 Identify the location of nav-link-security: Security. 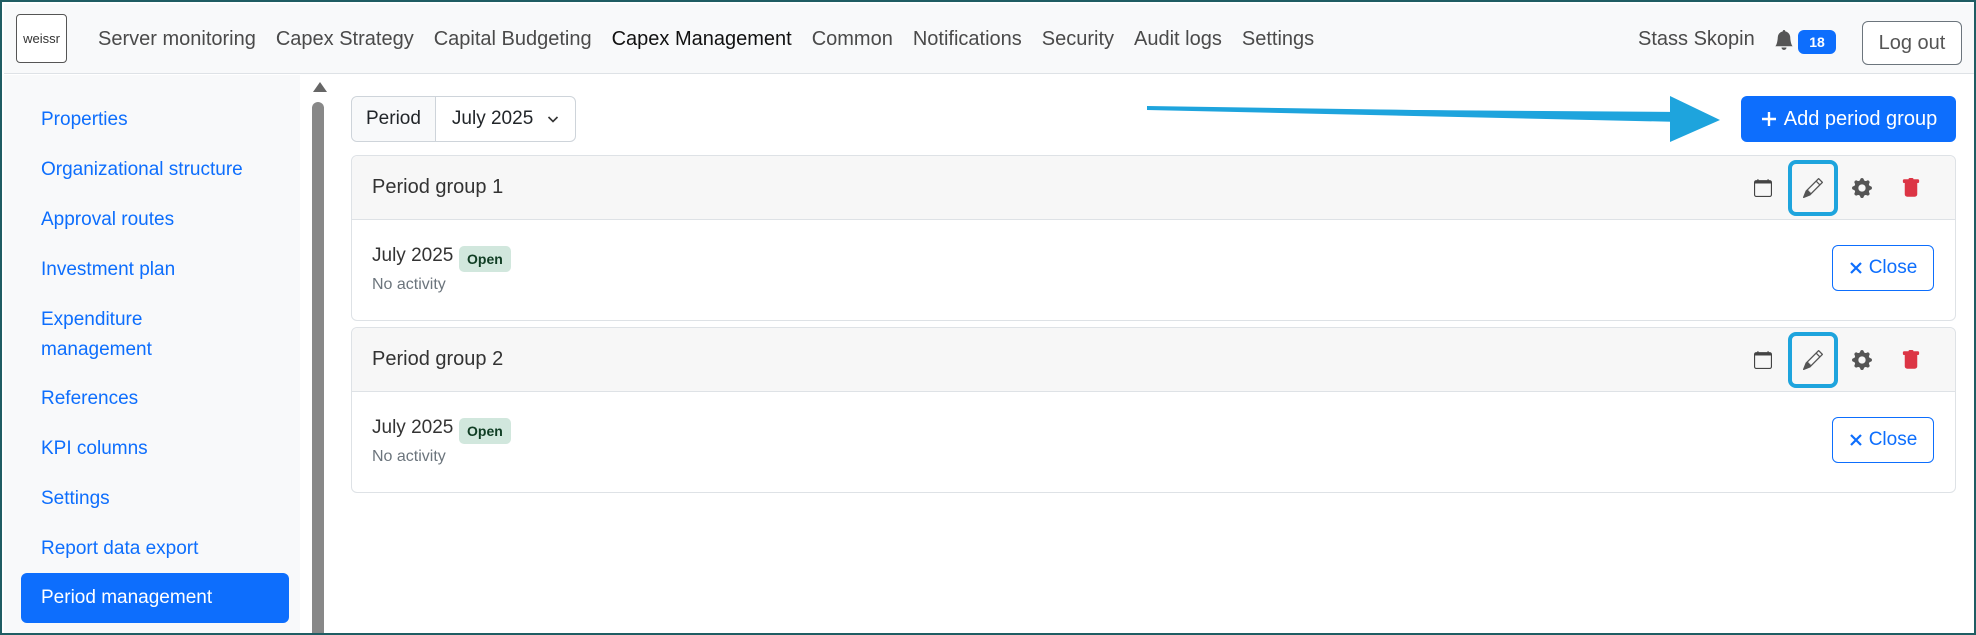
(1078, 39).